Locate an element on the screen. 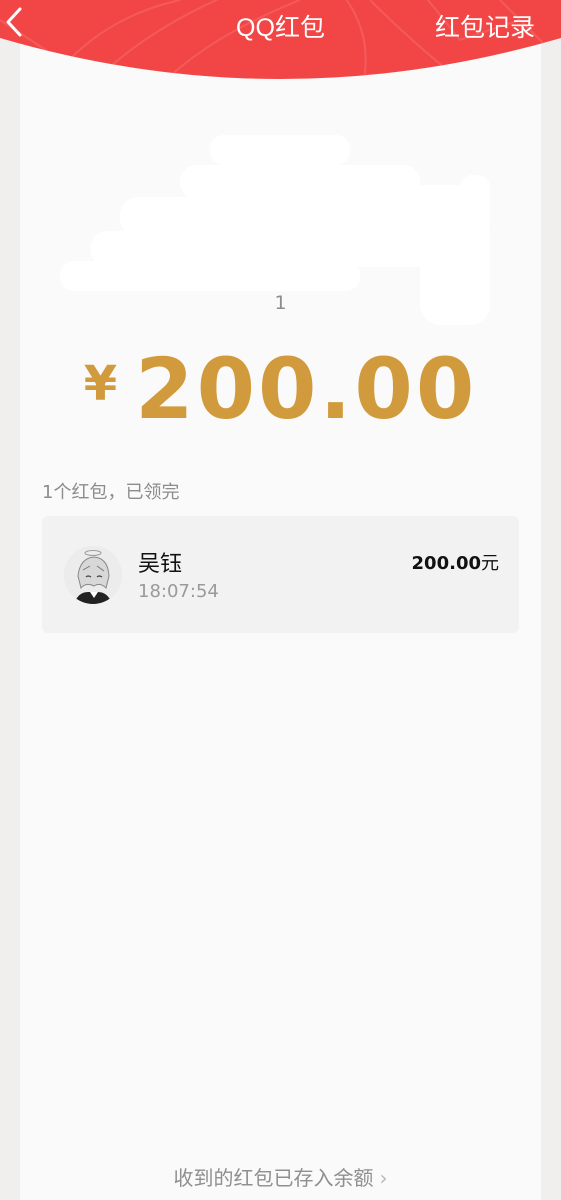  chevron-right-icon: › is located at coordinates (383, 1178).